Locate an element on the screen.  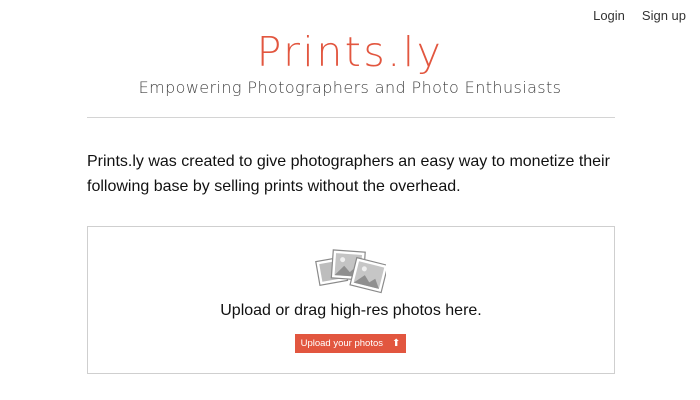
upload-prompt: Upload or drag high-res photos here. is located at coordinates (351, 310).